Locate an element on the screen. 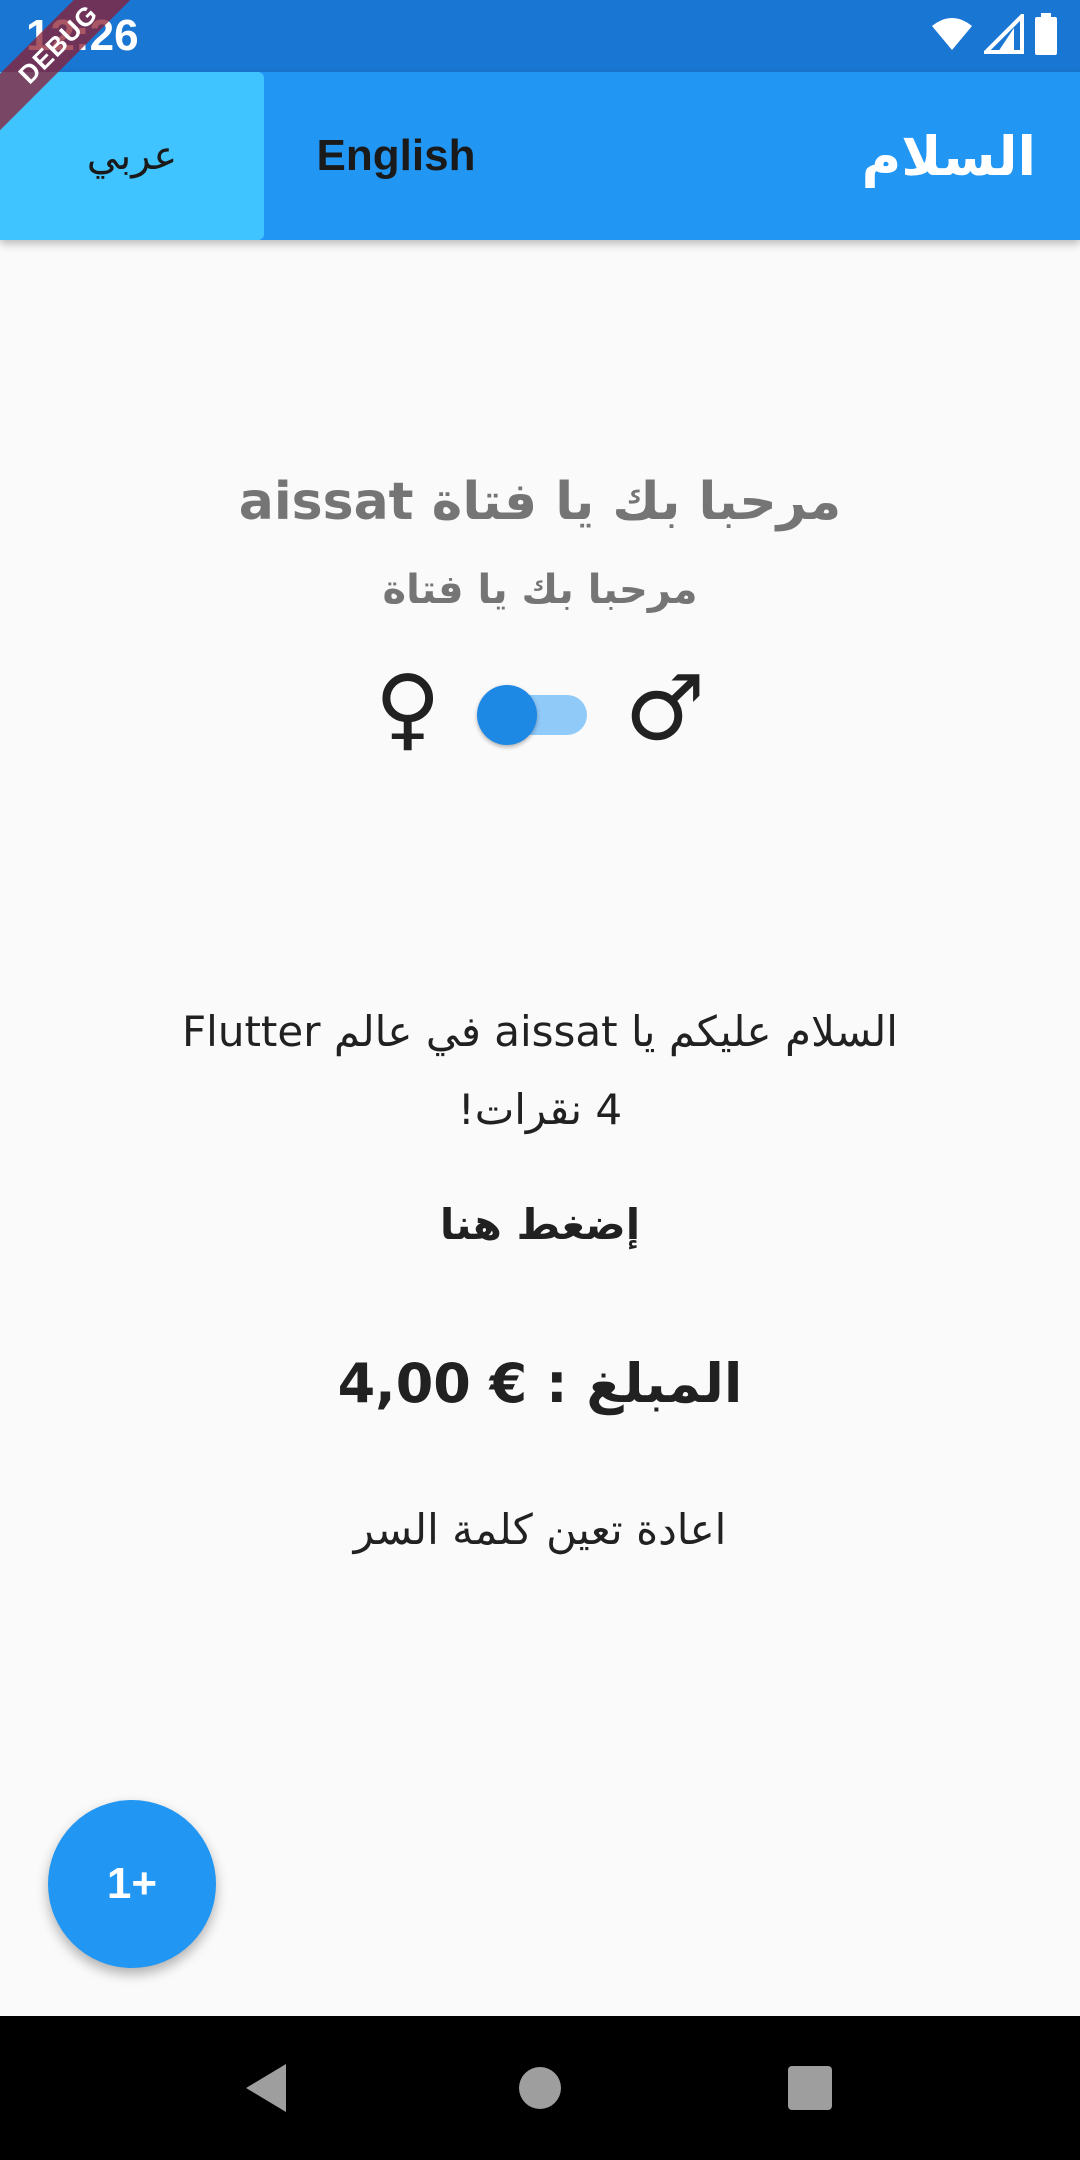 This screenshot has height=2160, width=1080. battery-icon is located at coordinates (1046, 36).